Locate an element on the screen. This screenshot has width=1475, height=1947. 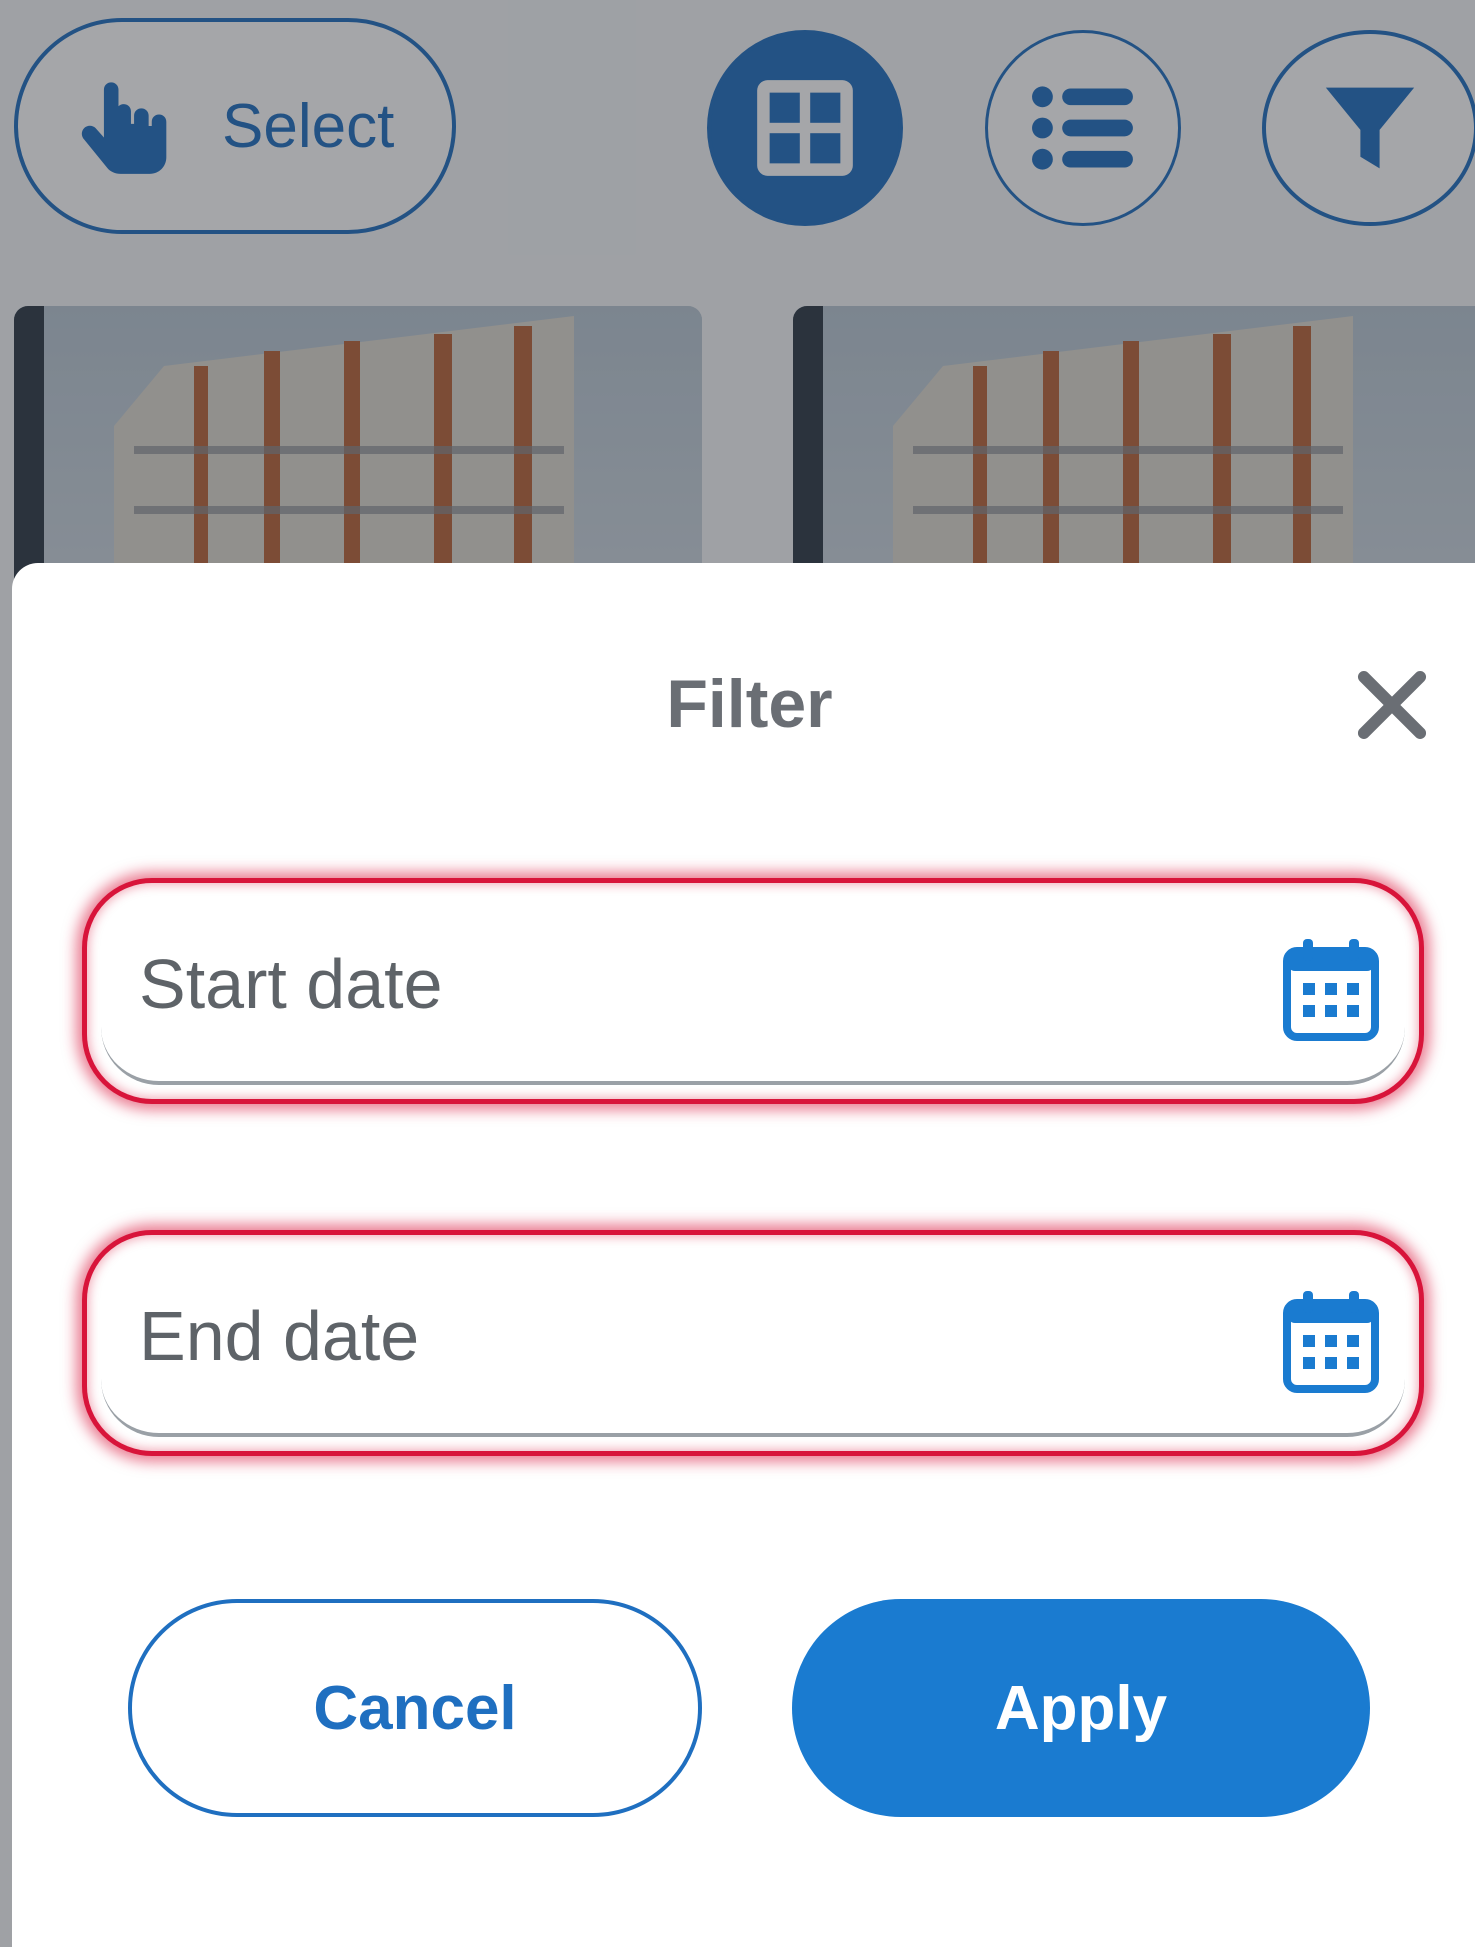
cancel-button: Cancel is located at coordinates (415, 1708).